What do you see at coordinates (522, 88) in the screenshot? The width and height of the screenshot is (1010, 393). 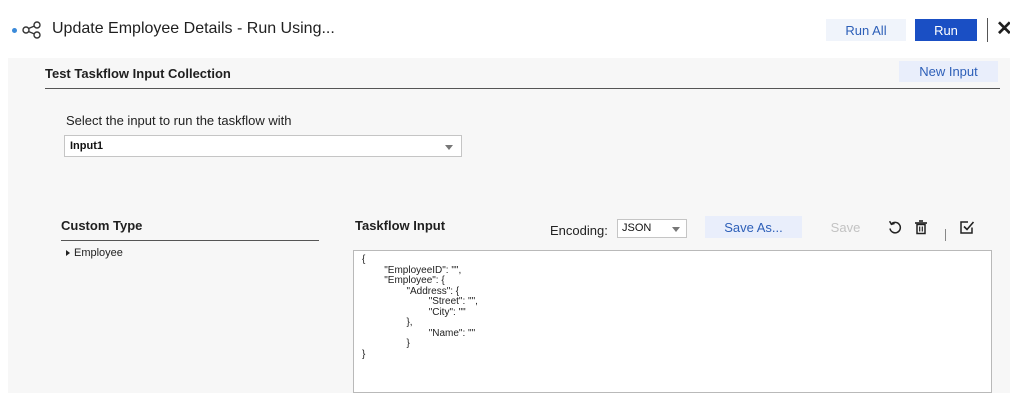 I see `section-divider` at bounding box center [522, 88].